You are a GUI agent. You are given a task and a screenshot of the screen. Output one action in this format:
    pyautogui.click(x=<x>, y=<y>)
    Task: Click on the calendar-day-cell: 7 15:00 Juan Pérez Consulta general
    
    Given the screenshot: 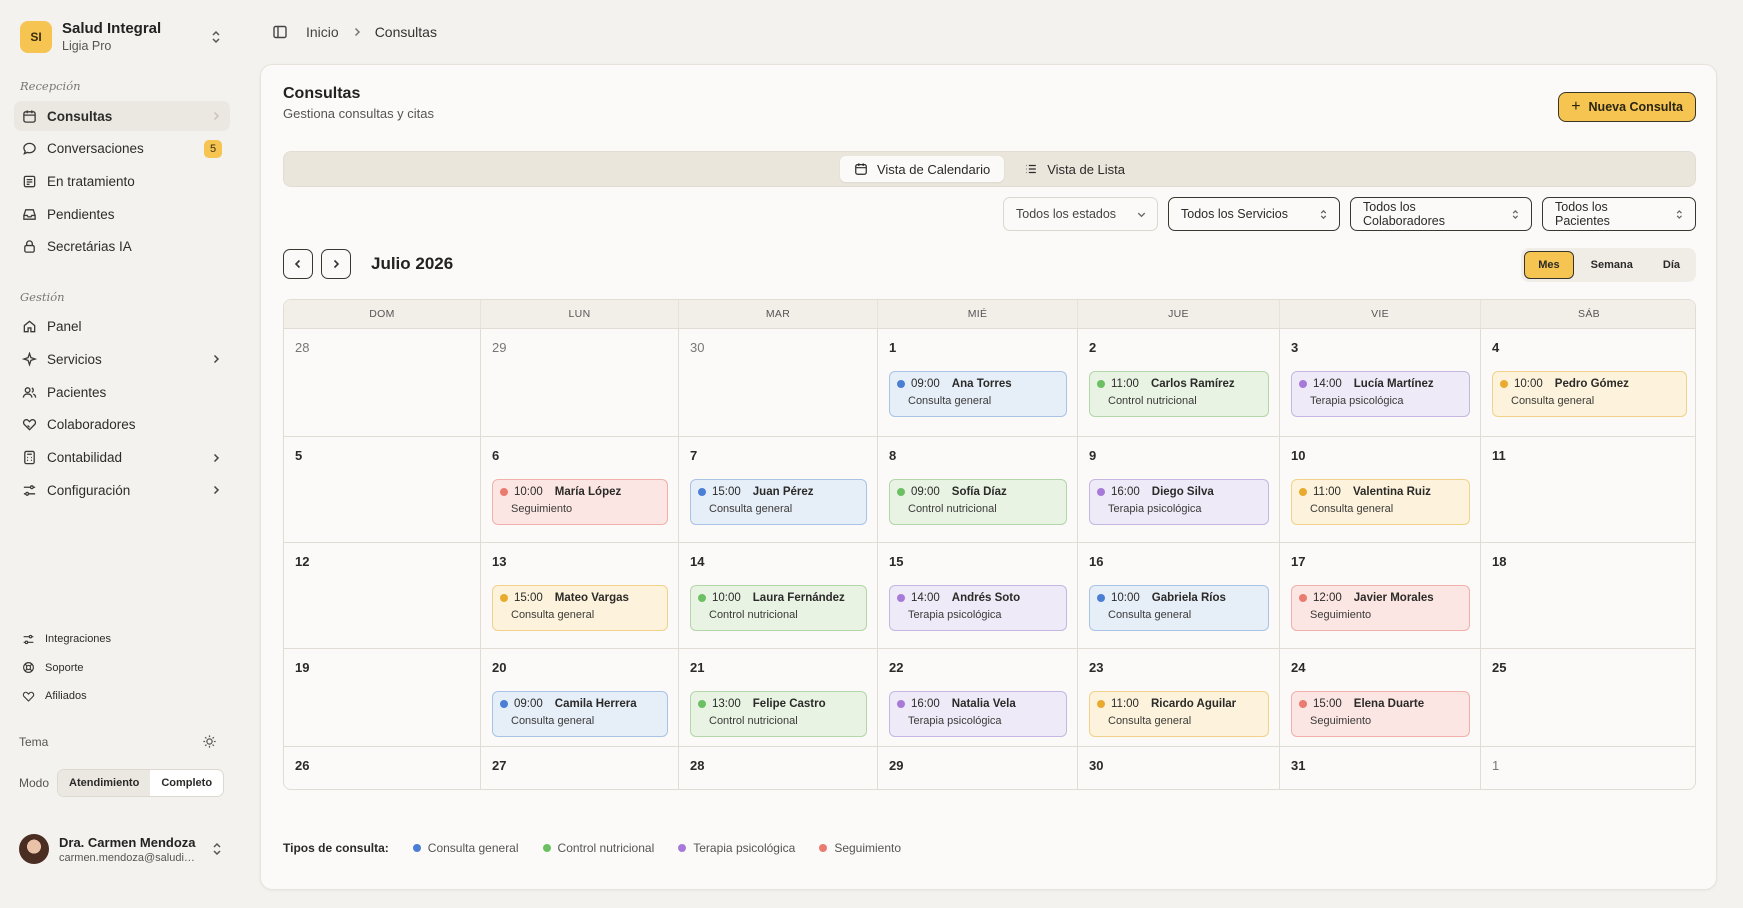 What is the action you would take?
    pyautogui.click(x=778, y=490)
    